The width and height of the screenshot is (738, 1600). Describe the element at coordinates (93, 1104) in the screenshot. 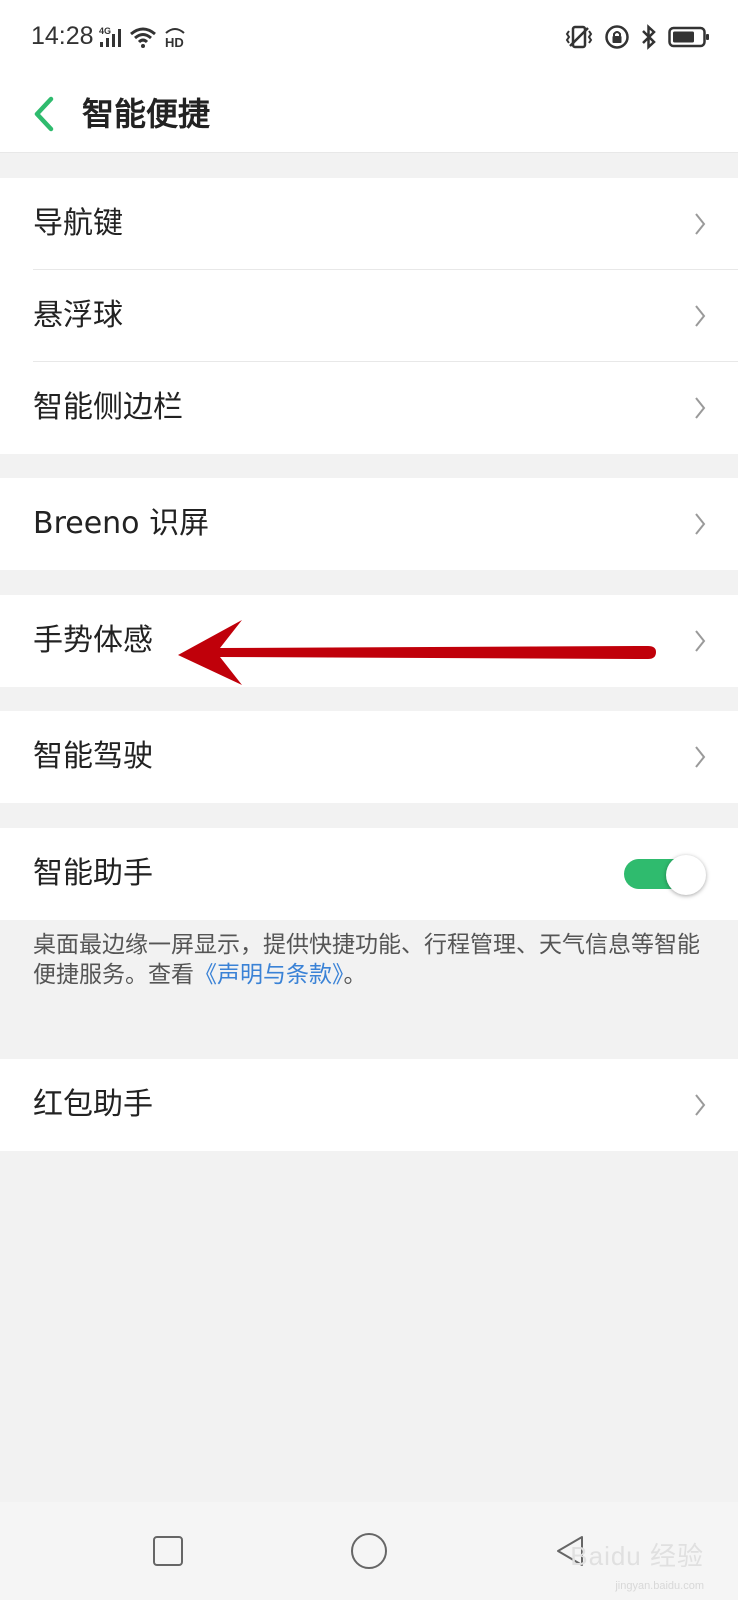

I see `red-packet-label: 红包助手` at that location.